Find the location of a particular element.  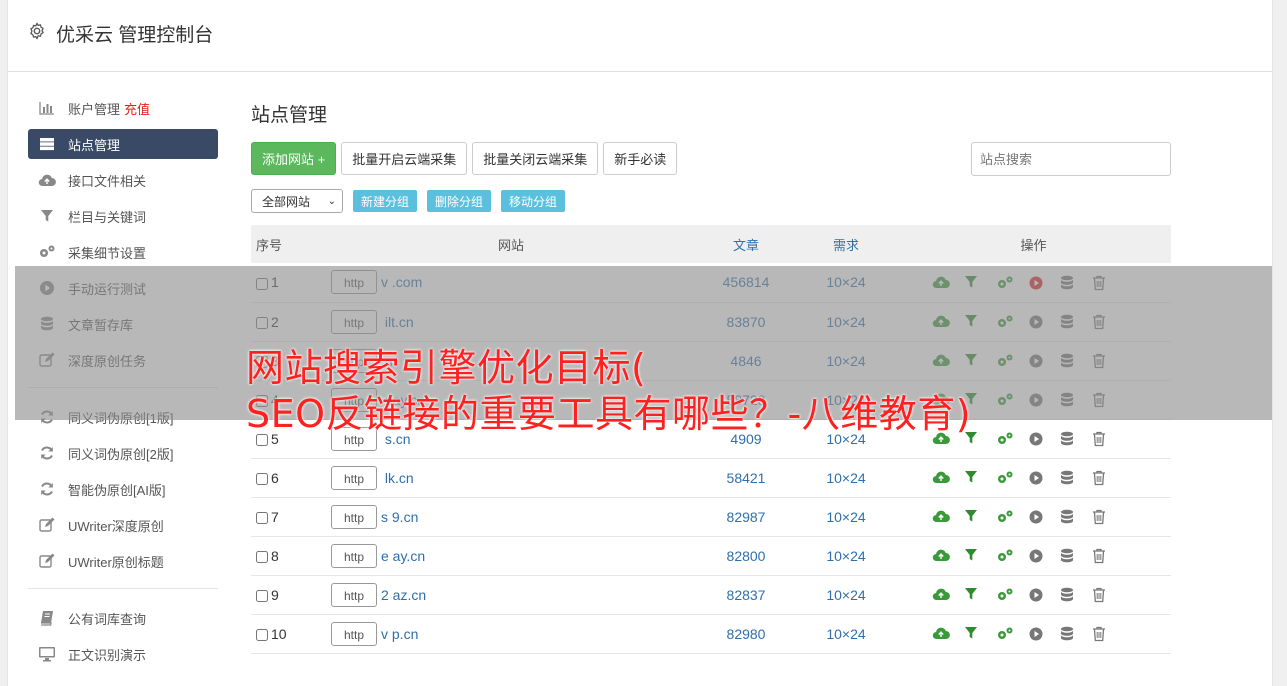

row-number-cell: 10 is located at coordinates (288, 633).